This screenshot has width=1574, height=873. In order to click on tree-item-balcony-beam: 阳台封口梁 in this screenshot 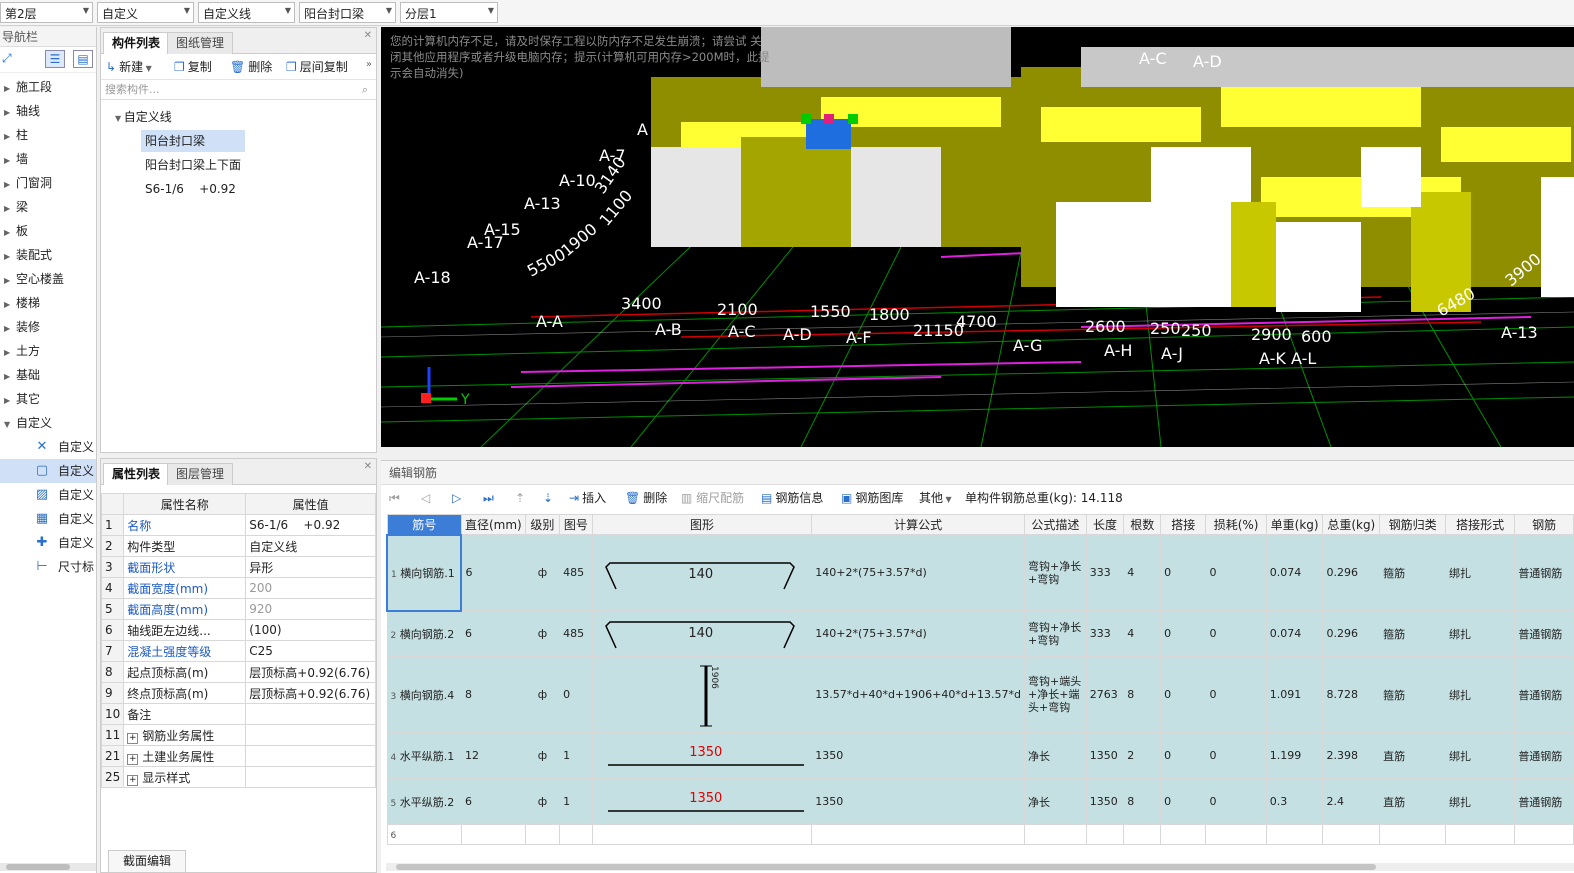, I will do `click(193, 141)`.